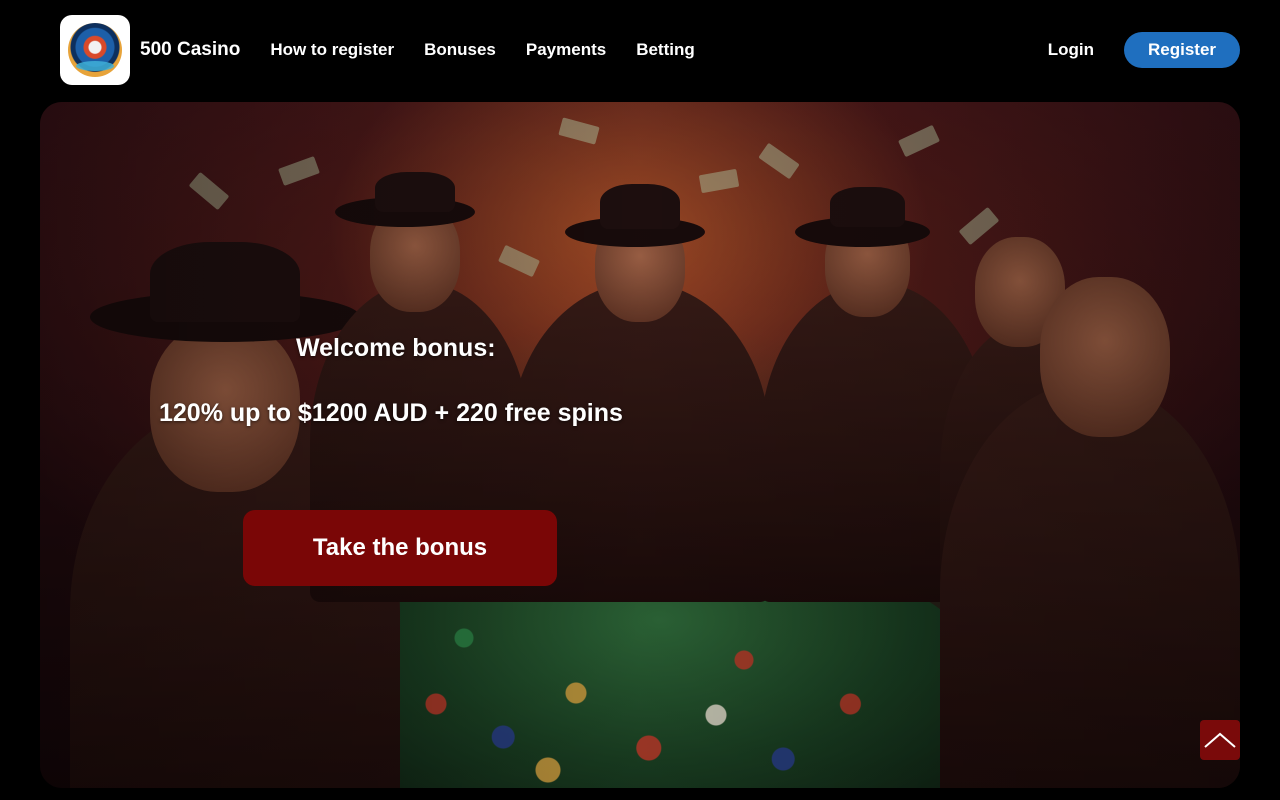 This screenshot has height=800, width=1280. What do you see at coordinates (566, 50) in the screenshot?
I see `nav-payments: Payments` at bounding box center [566, 50].